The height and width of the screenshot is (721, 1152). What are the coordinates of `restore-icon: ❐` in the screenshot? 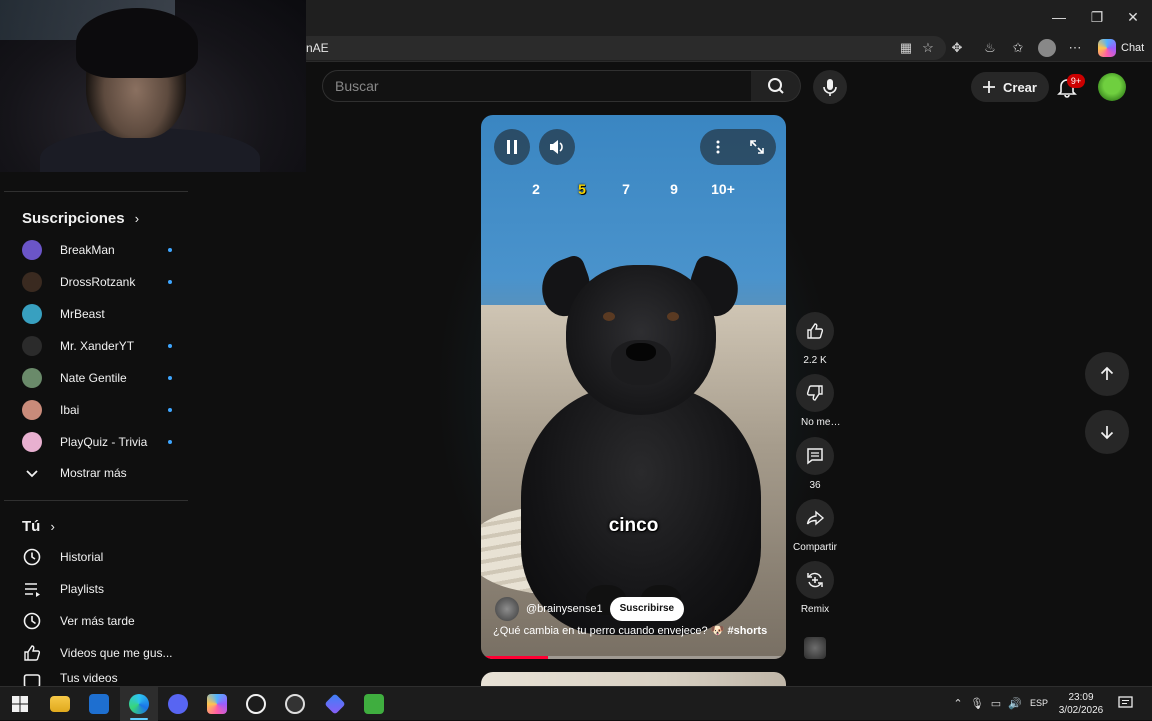 It's located at (1097, 17).